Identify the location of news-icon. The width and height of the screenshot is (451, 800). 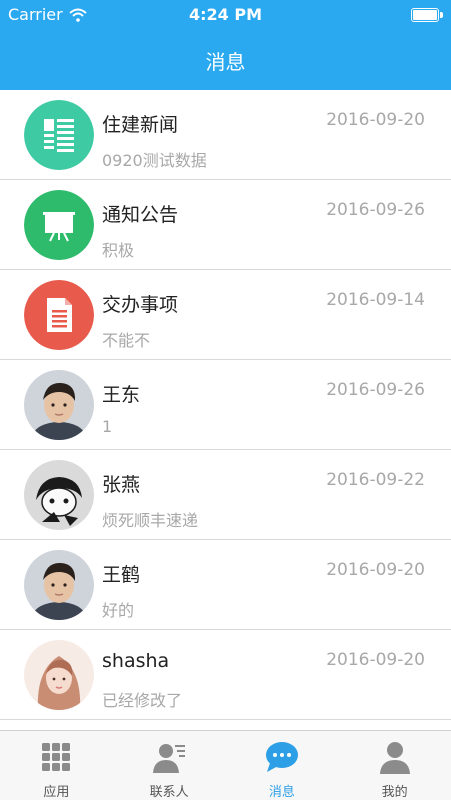
(59, 135).